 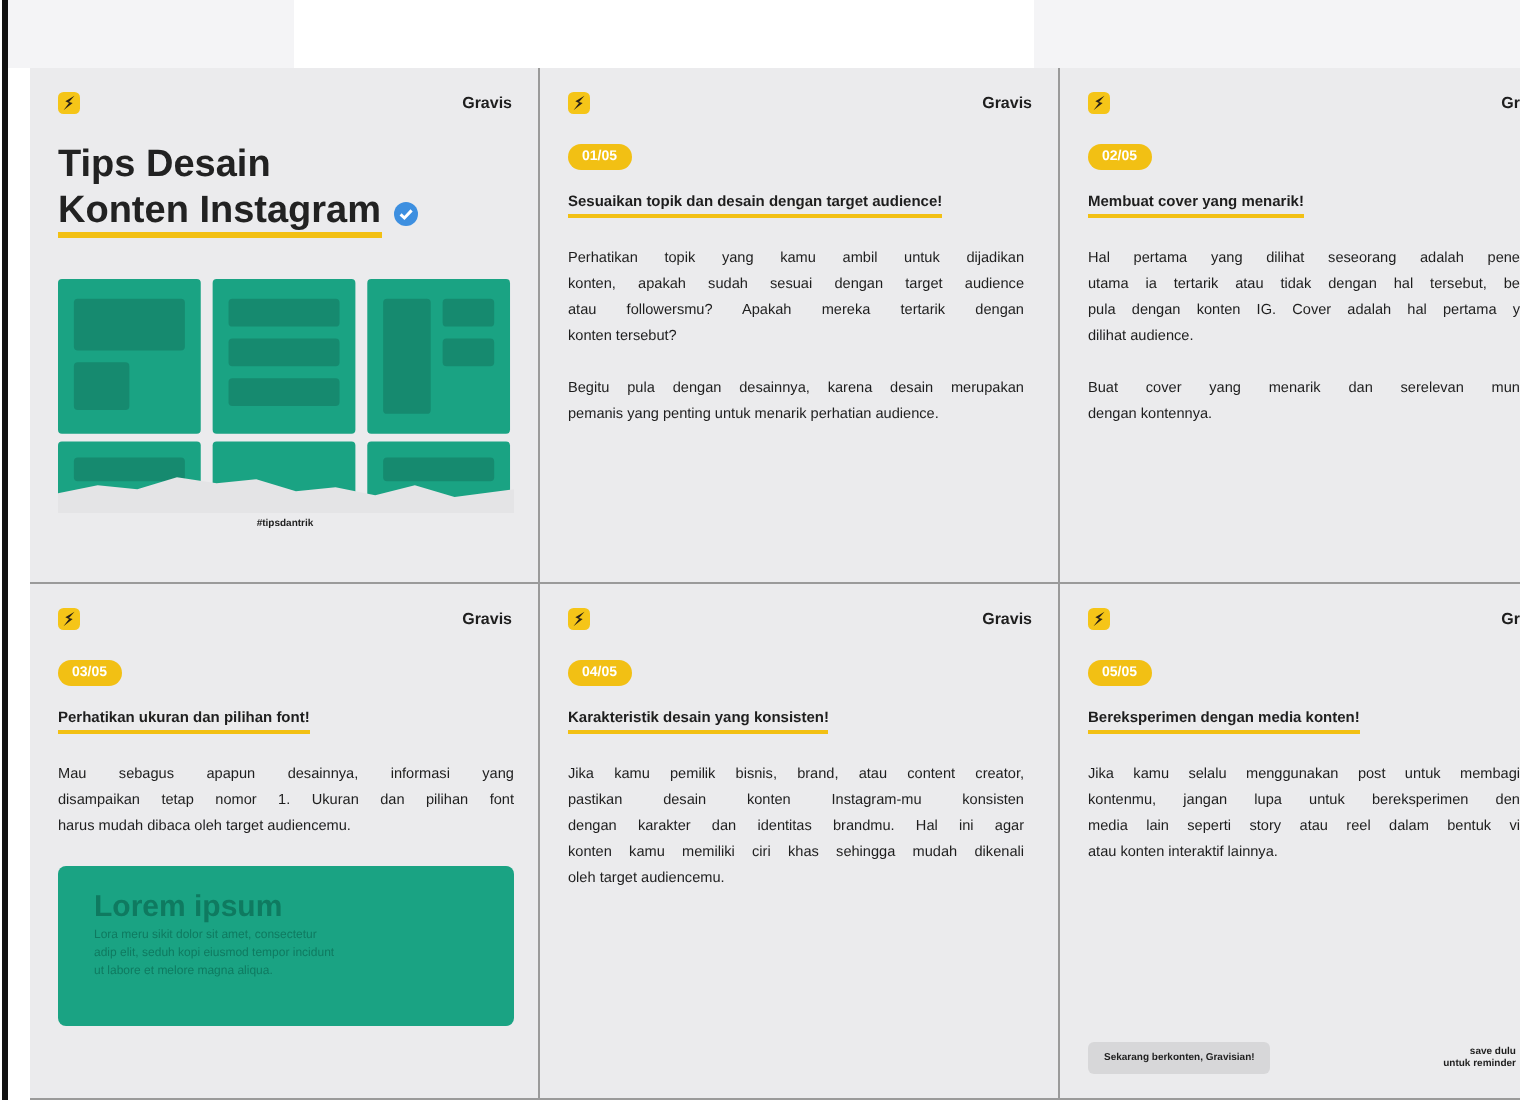 What do you see at coordinates (220, 214) in the screenshot?
I see `cover-title: Konten Instagram` at bounding box center [220, 214].